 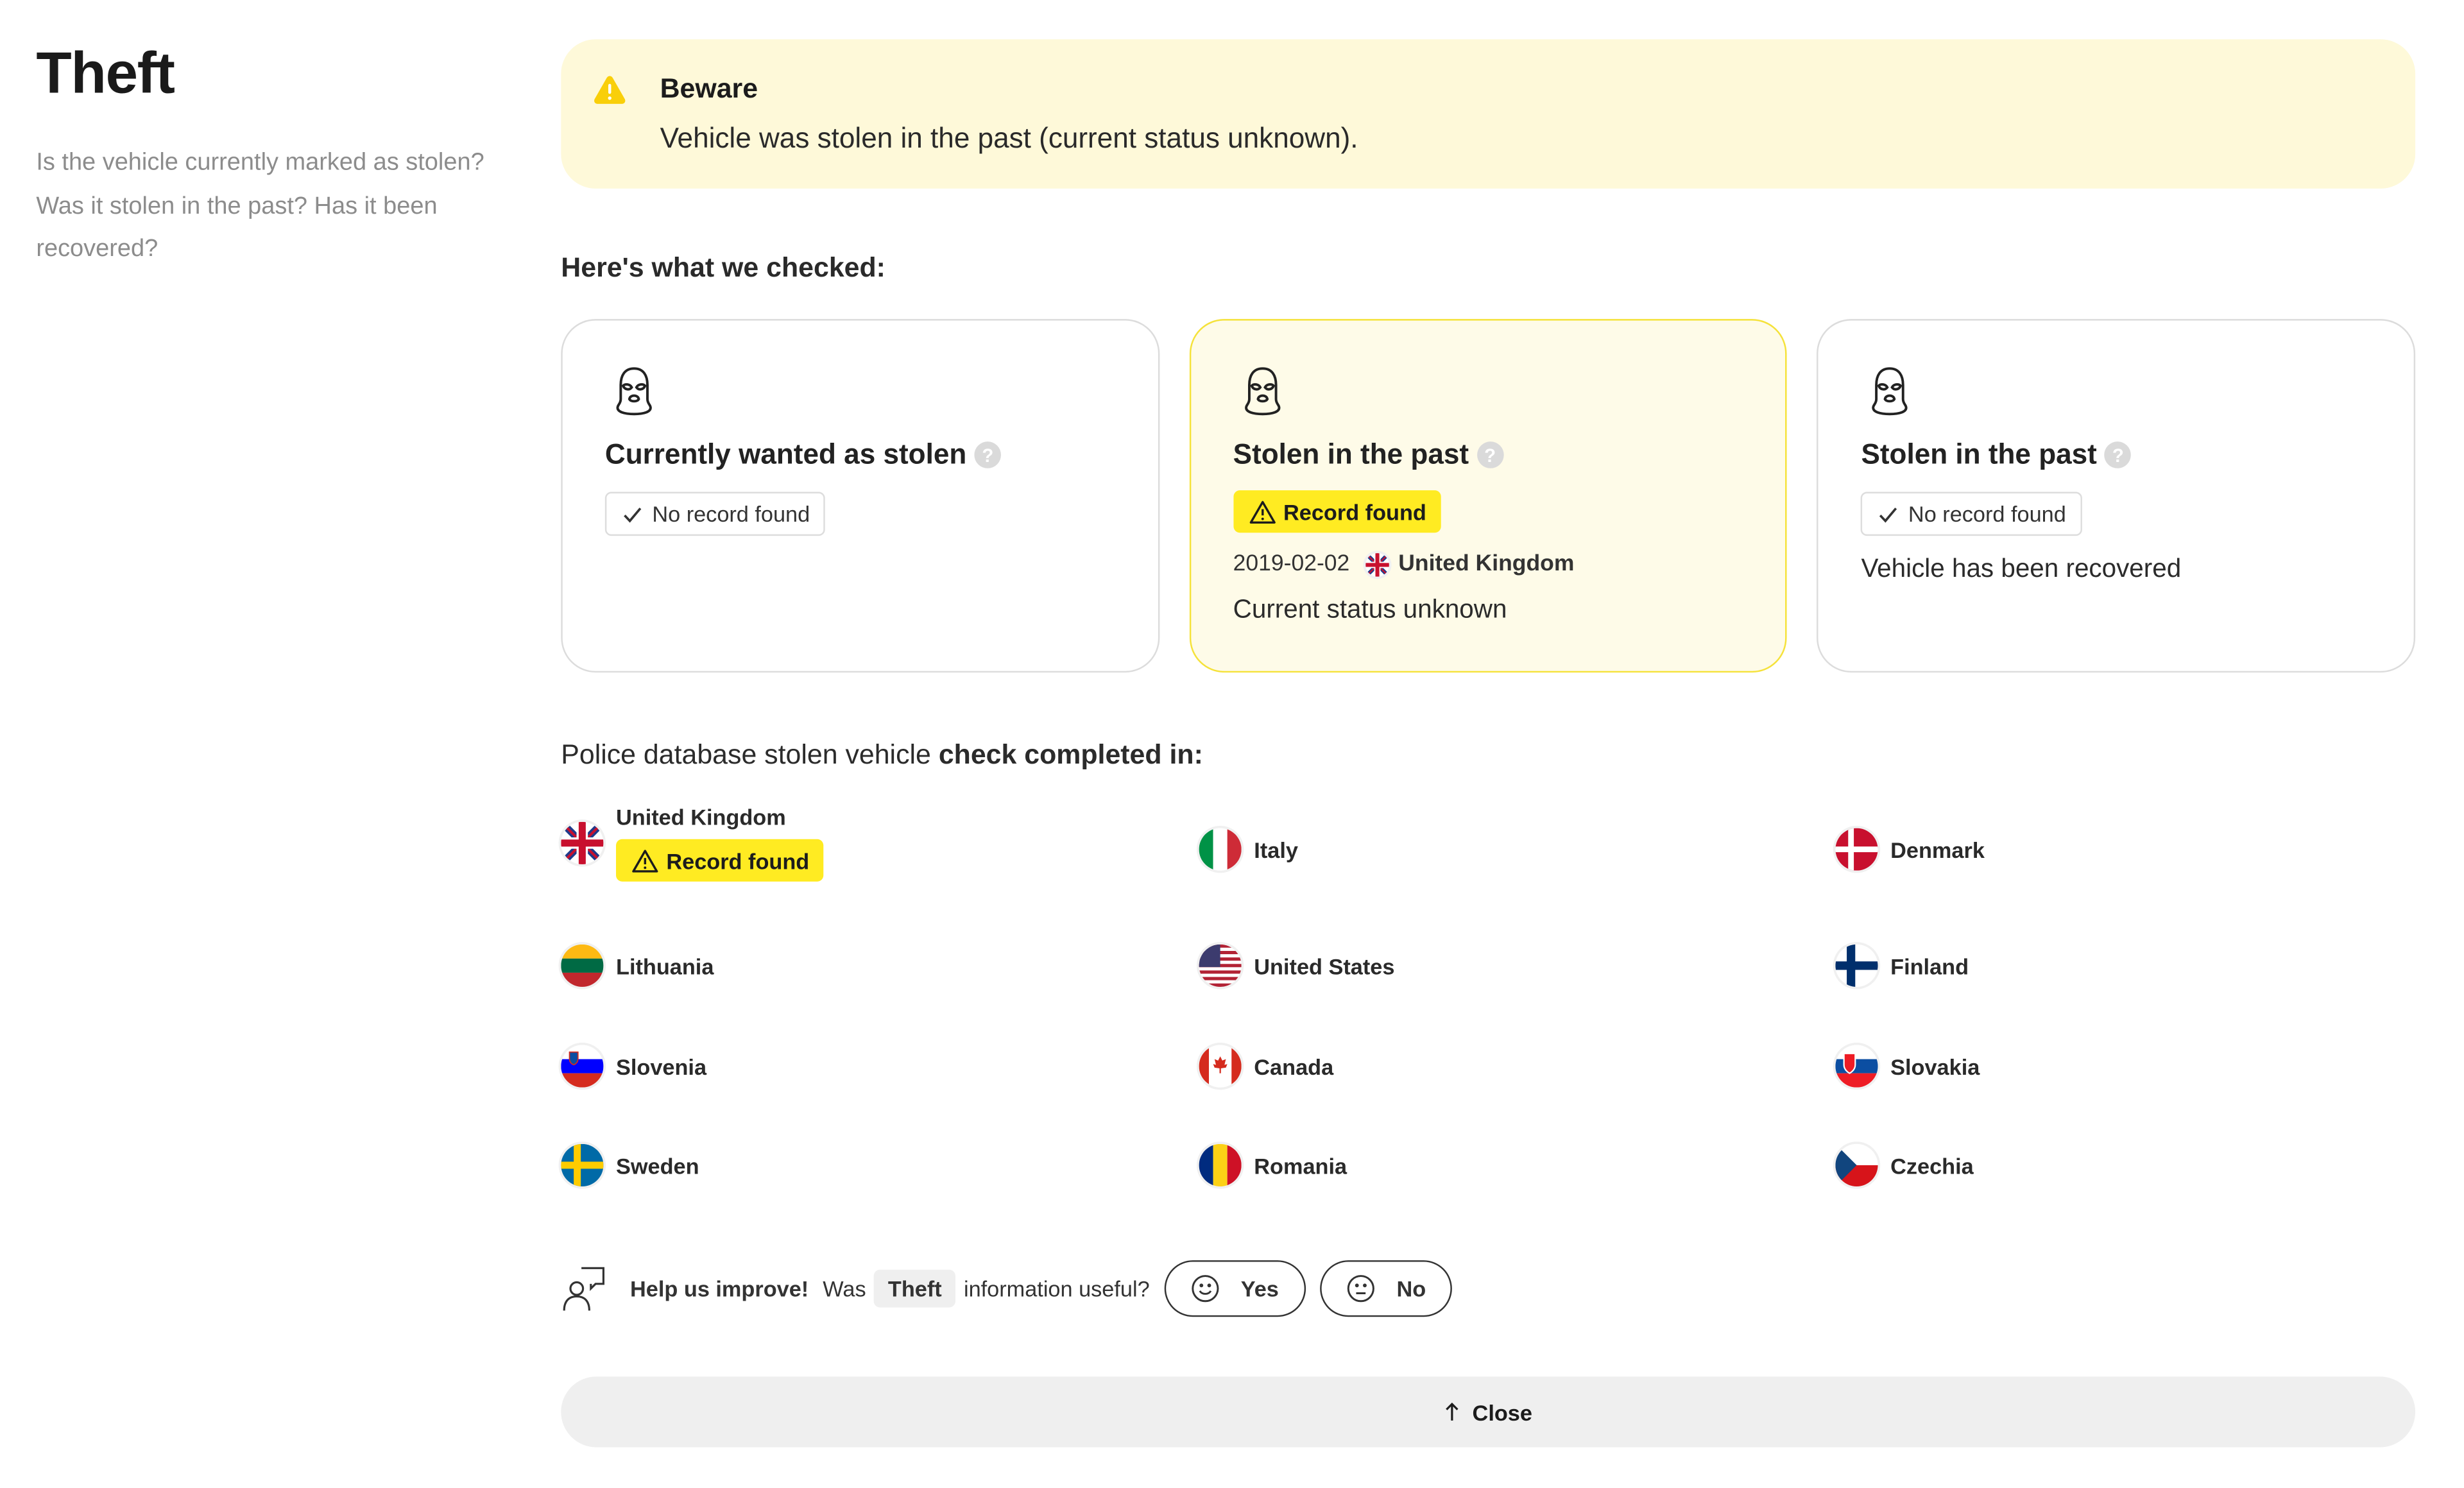 What do you see at coordinates (584, 1289) in the screenshot?
I see `person-feedback-icon` at bounding box center [584, 1289].